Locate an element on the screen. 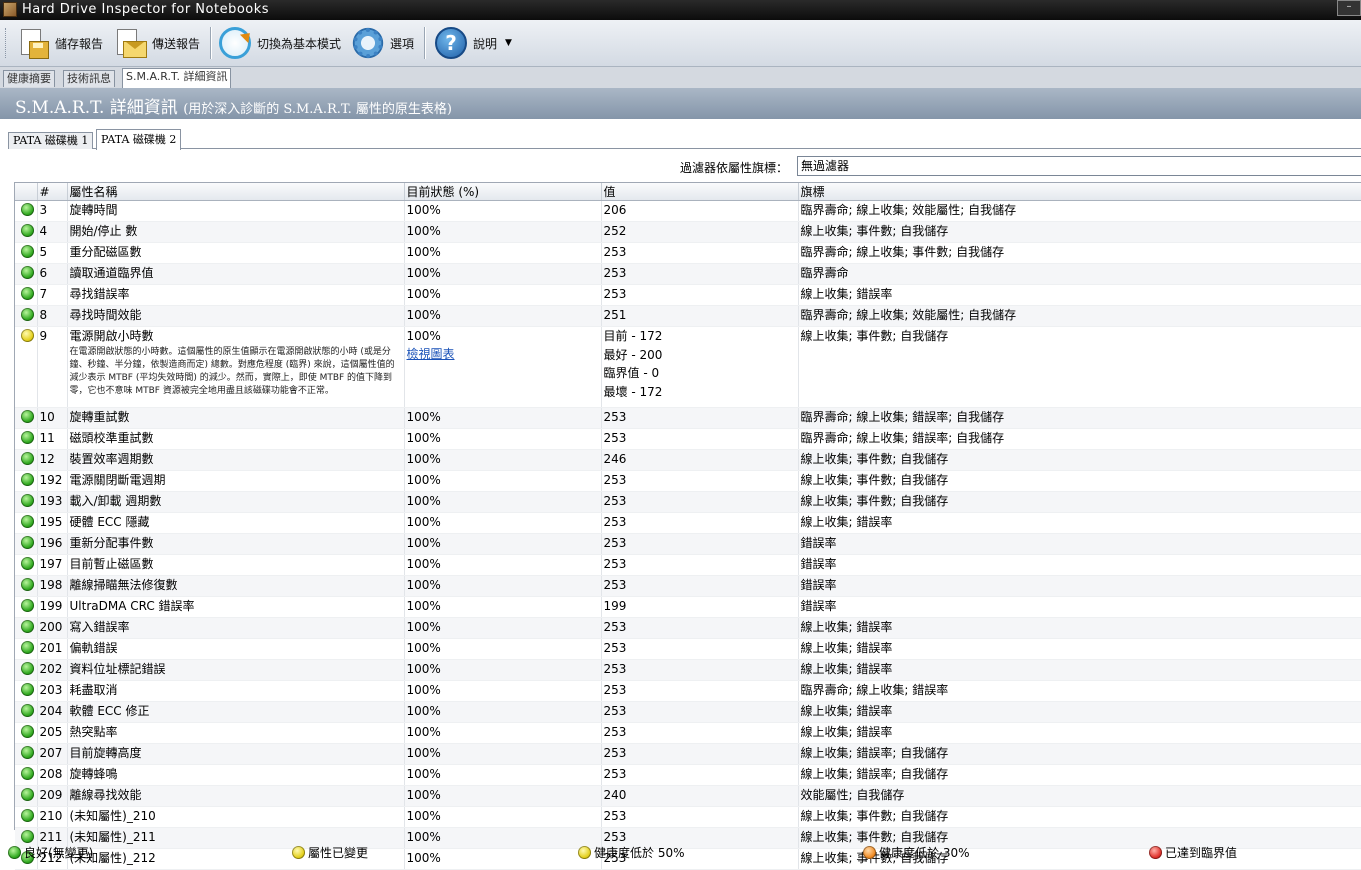  column-header-value: 值 is located at coordinates (700, 192).